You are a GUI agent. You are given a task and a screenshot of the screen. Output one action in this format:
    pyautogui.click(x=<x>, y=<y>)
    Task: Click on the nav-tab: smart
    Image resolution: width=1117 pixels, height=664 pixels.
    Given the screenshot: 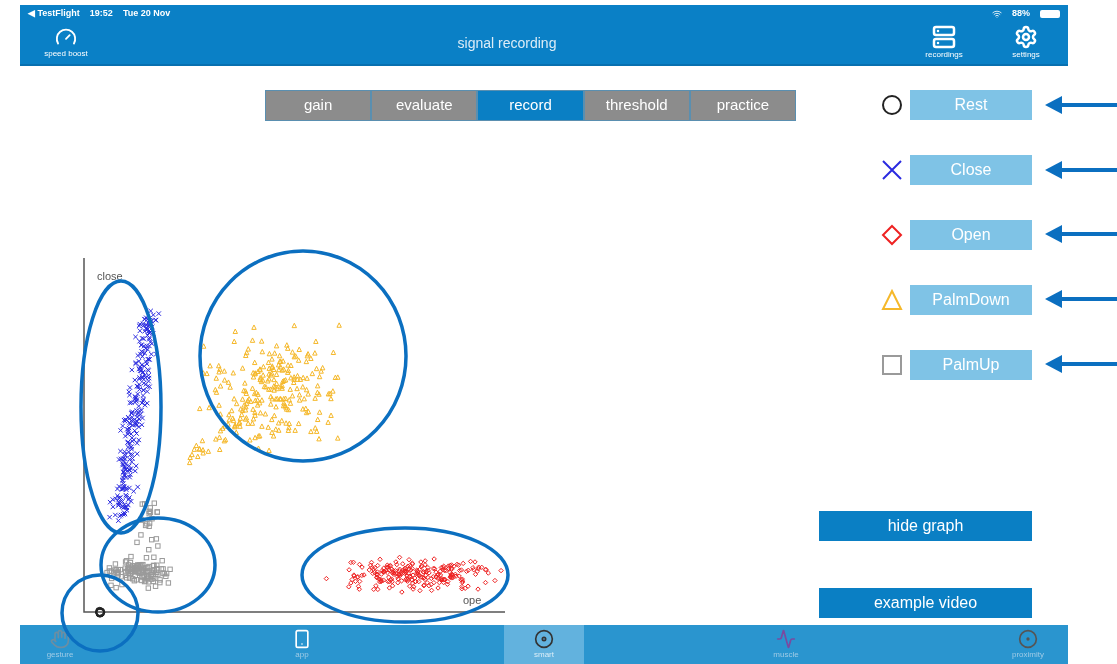 What is the action you would take?
    pyautogui.click(x=544, y=644)
    